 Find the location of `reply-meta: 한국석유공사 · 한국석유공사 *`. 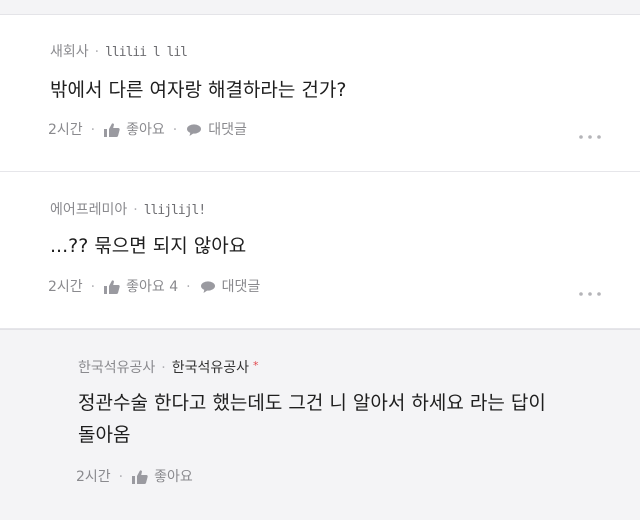

reply-meta: 한국석유공사 · 한국석유공사 * is located at coordinates (168, 367).